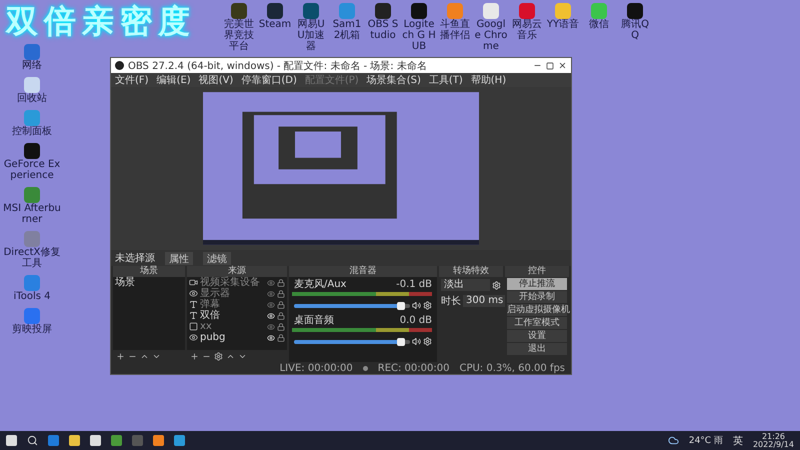 The image size is (800, 450). What do you see at coordinates (275, 24) in the screenshot?
I see `desktop-icon-label: Steam` at bounding box center [275, 24].